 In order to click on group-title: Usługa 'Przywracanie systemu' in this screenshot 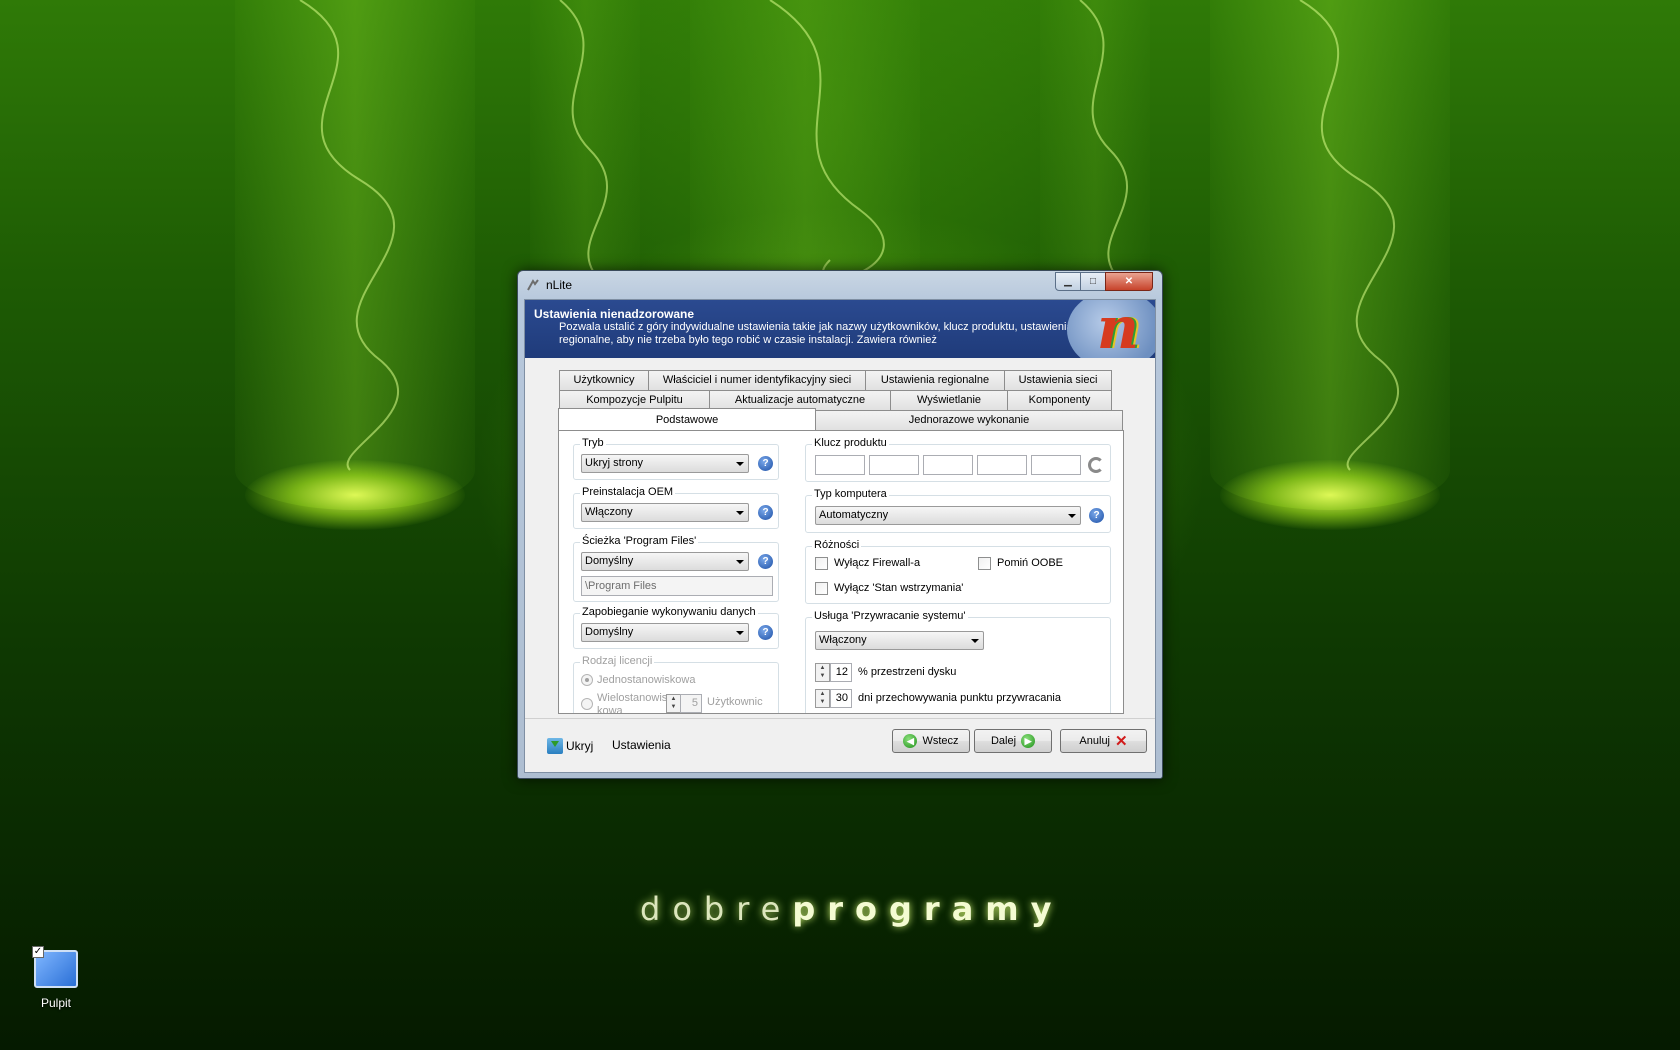, I will do `click(890, 616)`.